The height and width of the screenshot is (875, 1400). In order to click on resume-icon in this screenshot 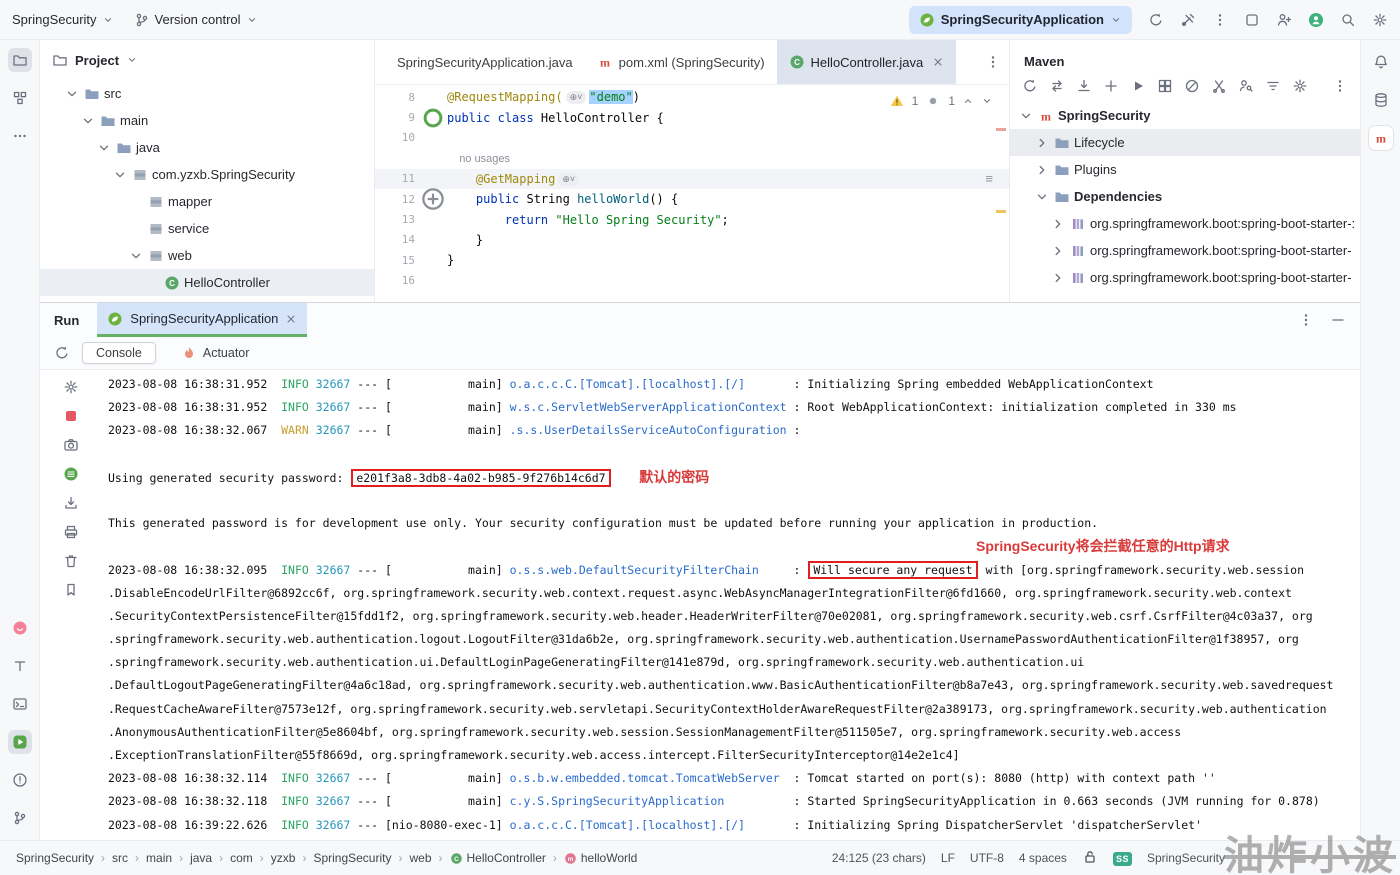, I will do `click(71, 474)`.